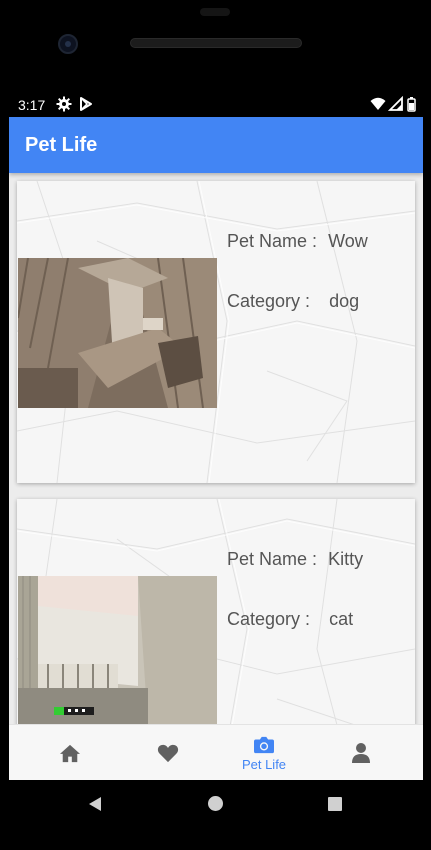  I want to click on home-circle-icon, so click(215, 803).